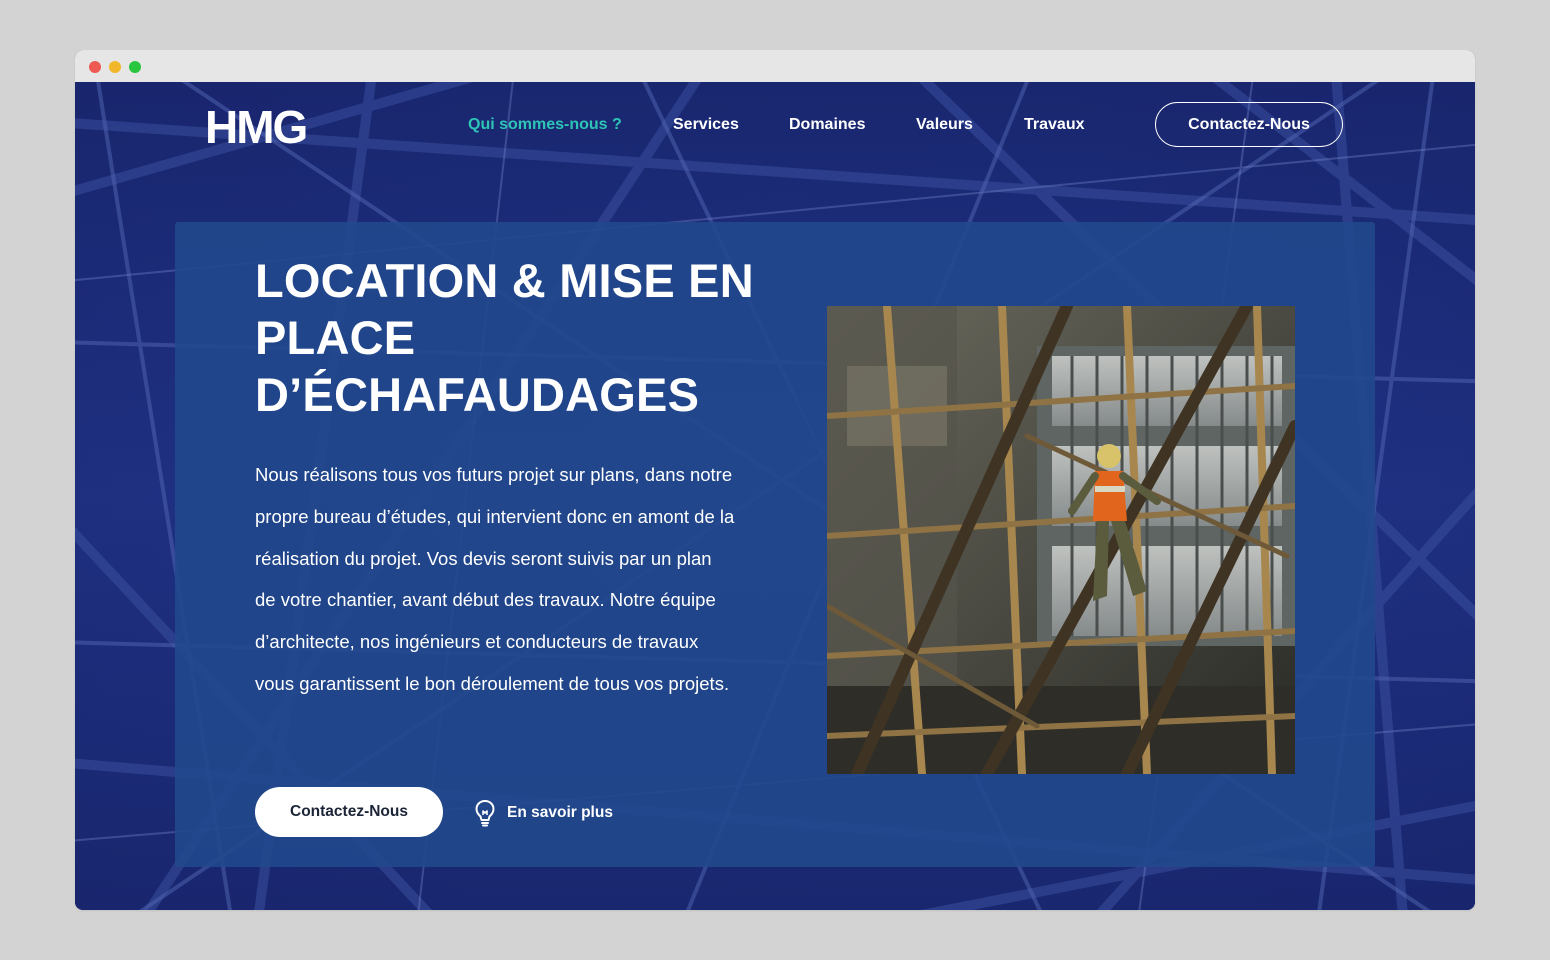  I want to click on hero-headline: LOCATION & MISE EN PLACE D’ÉCHAFAUDAGES, so click(515, 337).